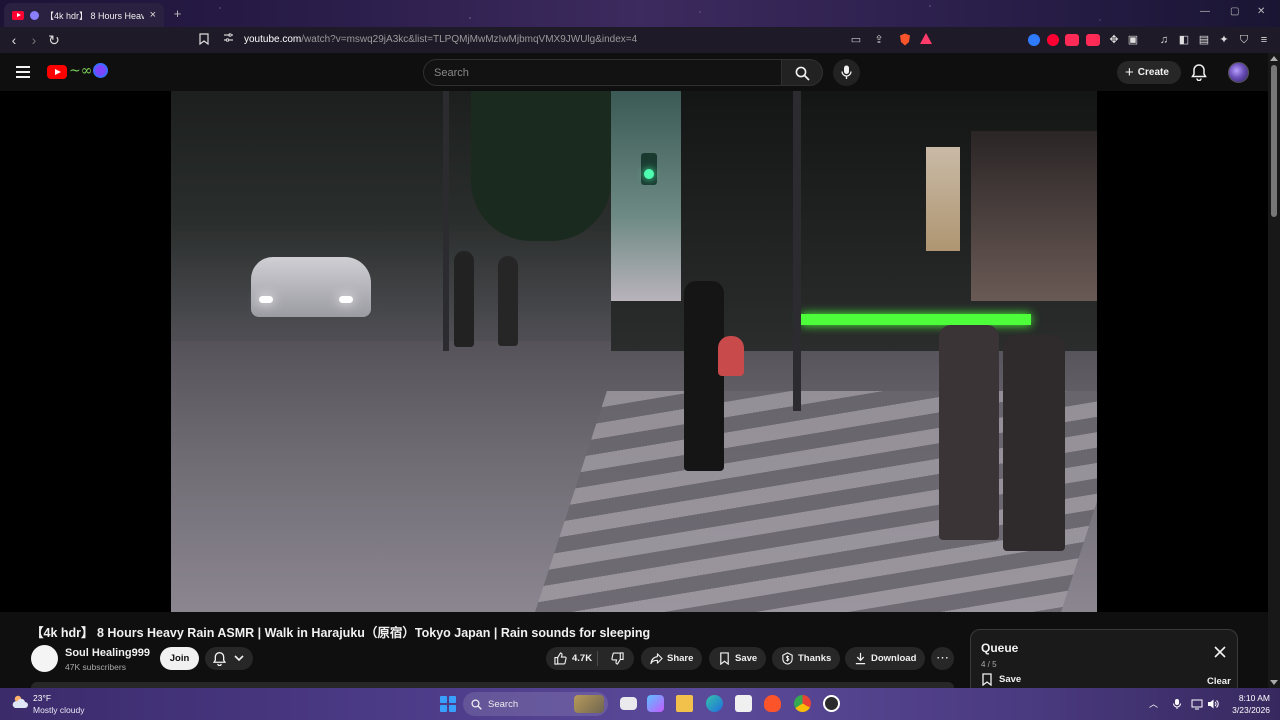  What do you see at coordinates (731, 356) in the screenshot?
I see `video-frame-backpack` at bounding box center [731, 356].